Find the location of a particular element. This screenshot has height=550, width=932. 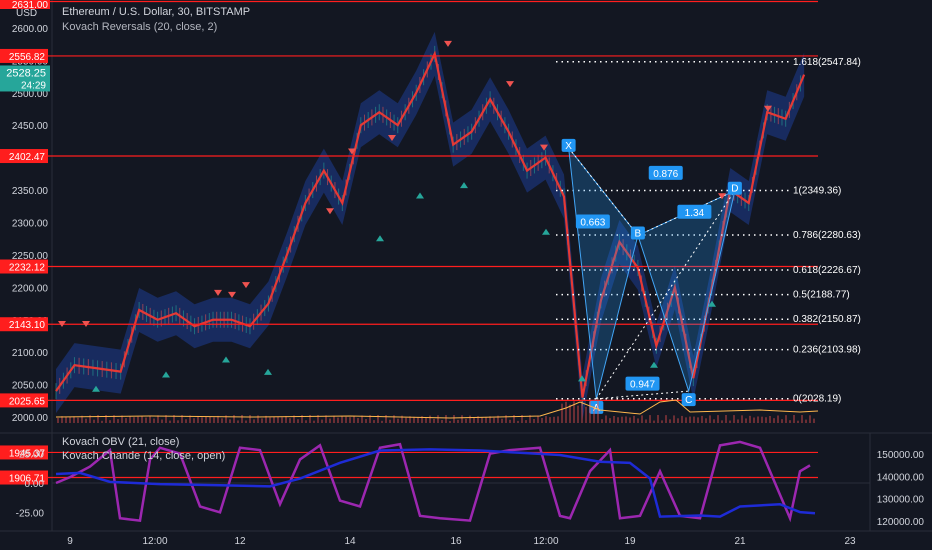

level-price-tag: 2025.65 is located at coordinates (27, 401).